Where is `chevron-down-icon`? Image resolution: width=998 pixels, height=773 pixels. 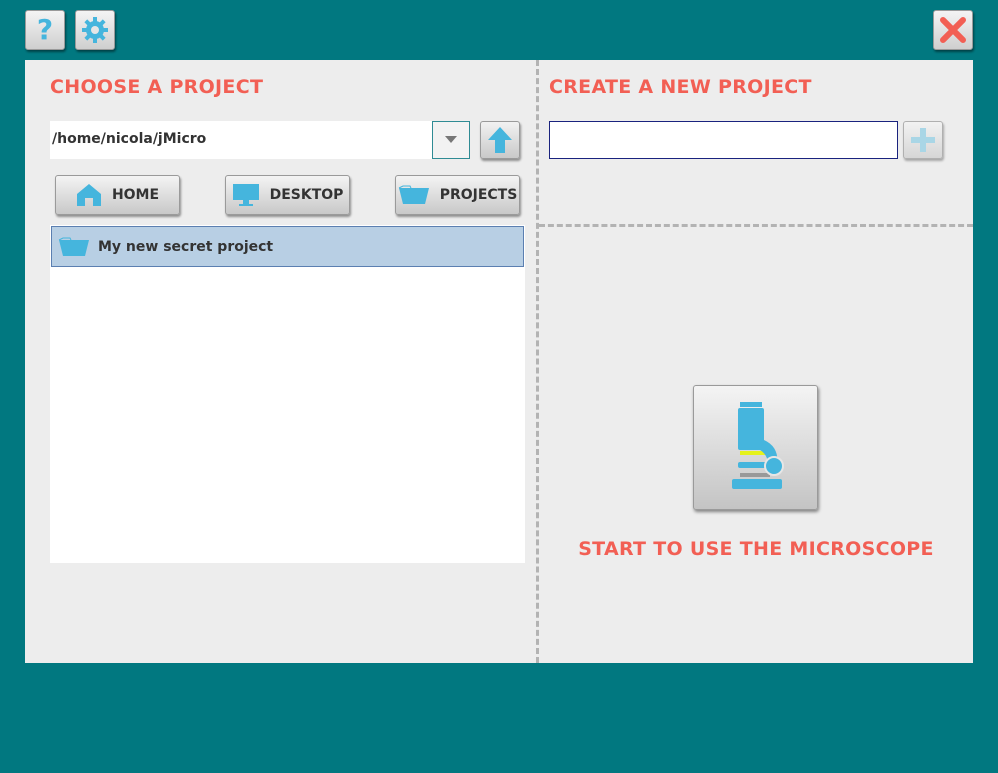 chevron-down-icon is located at coordinates (451, 139).